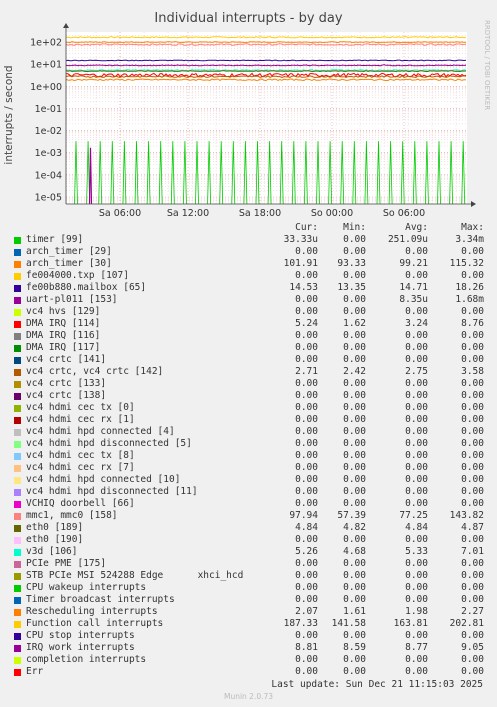  I want to click on legend-value-max: 143.82, so click(466, 515).